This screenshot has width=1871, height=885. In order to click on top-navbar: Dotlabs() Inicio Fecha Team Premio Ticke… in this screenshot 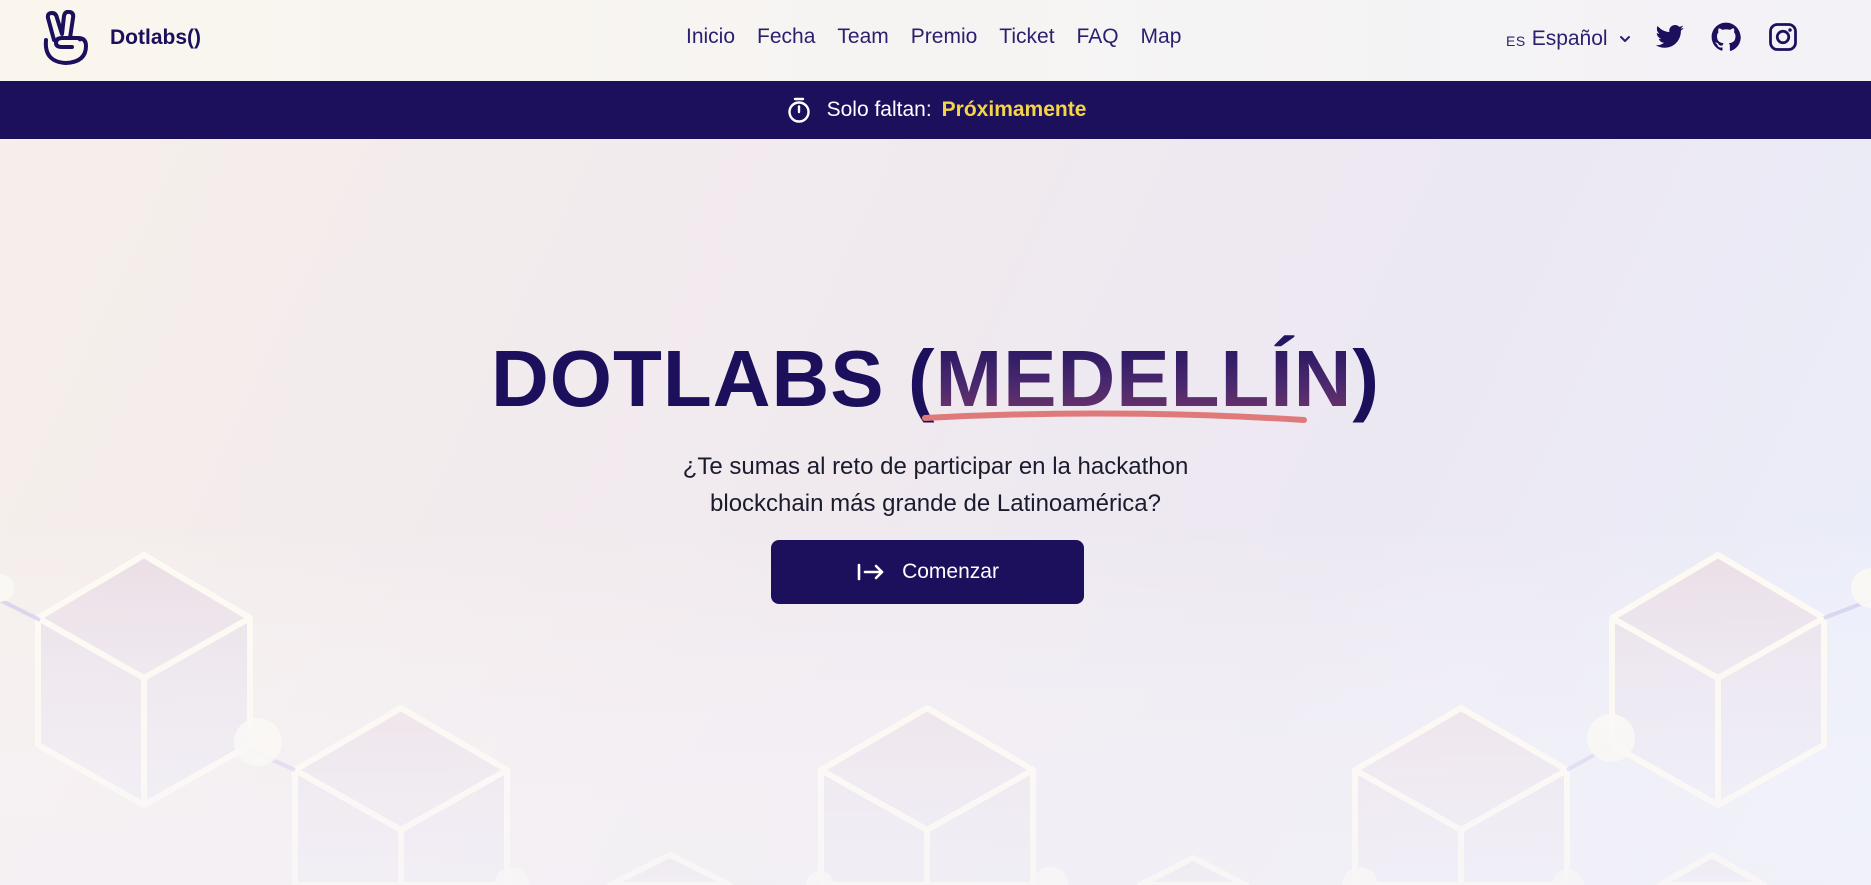, I will do `click(935, 40)`.